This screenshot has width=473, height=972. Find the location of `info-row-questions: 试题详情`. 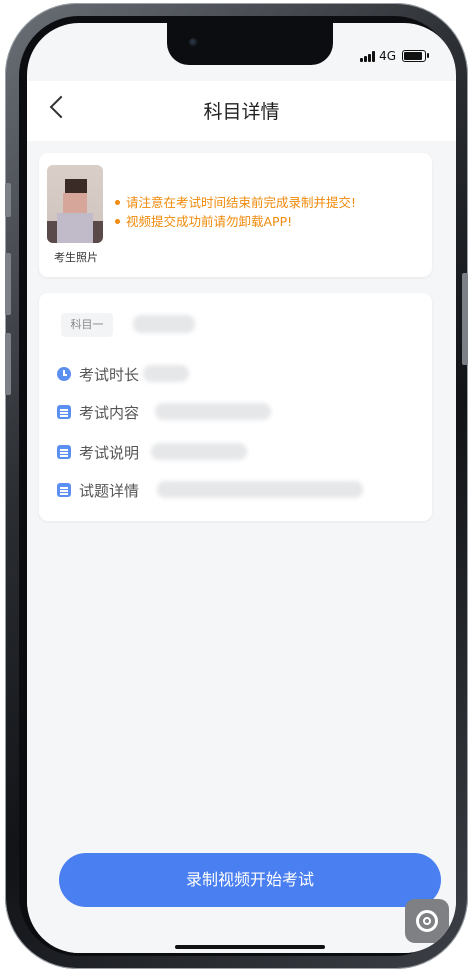

info-row-questions: 试题详情 is located at coordinates (98, 490).